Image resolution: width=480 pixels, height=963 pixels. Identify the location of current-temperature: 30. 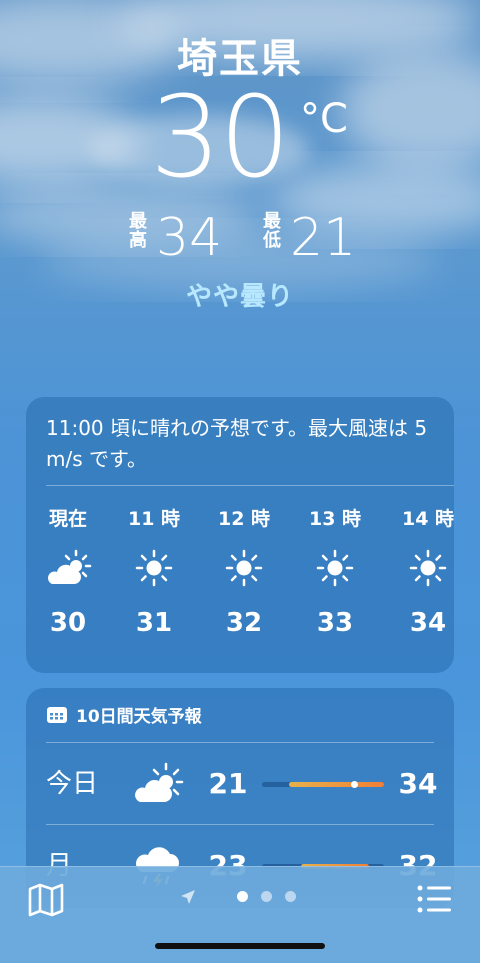
(220, 138).